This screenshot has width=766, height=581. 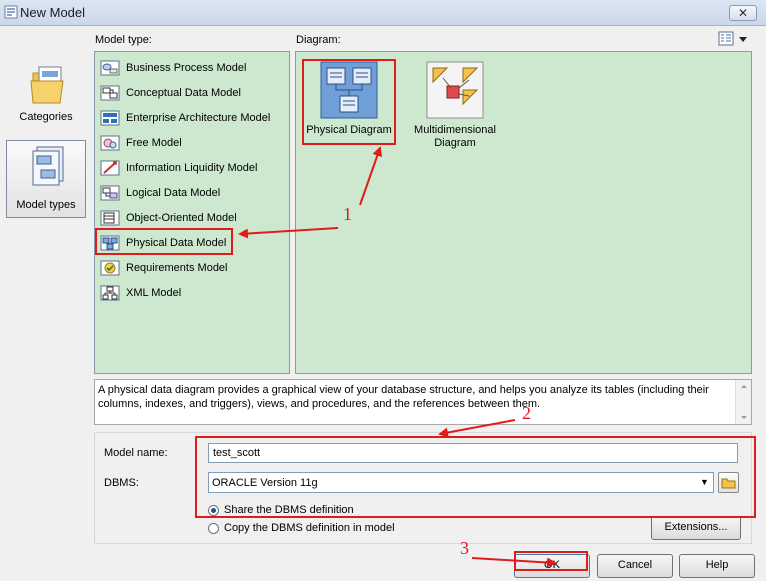 I want to click on model-item-requirements: Requirements Model, so click(x=193, y=268).